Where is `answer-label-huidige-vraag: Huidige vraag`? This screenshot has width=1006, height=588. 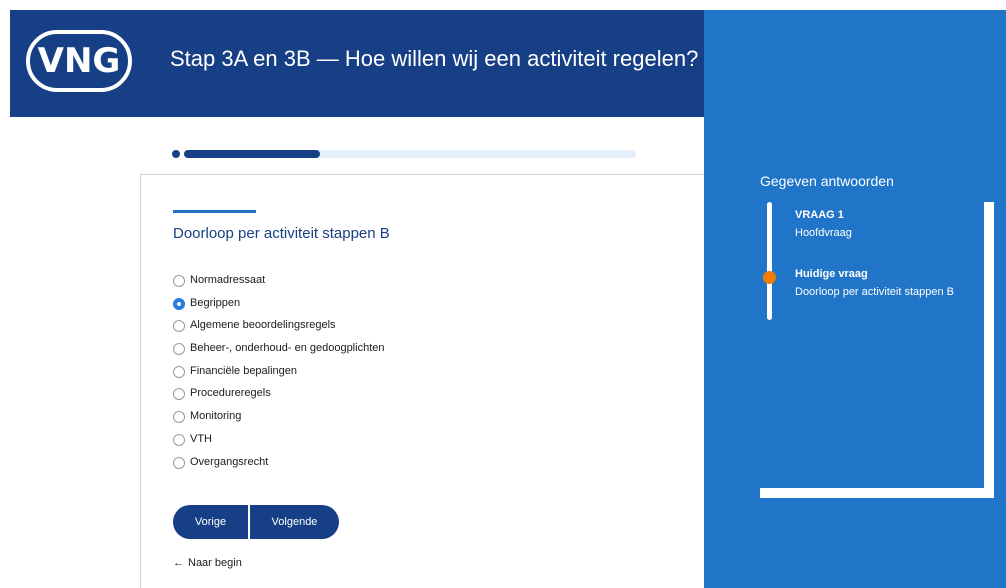 answer-label-huidige-vraag: Huidige vraag is located at coordinates (831, 274).